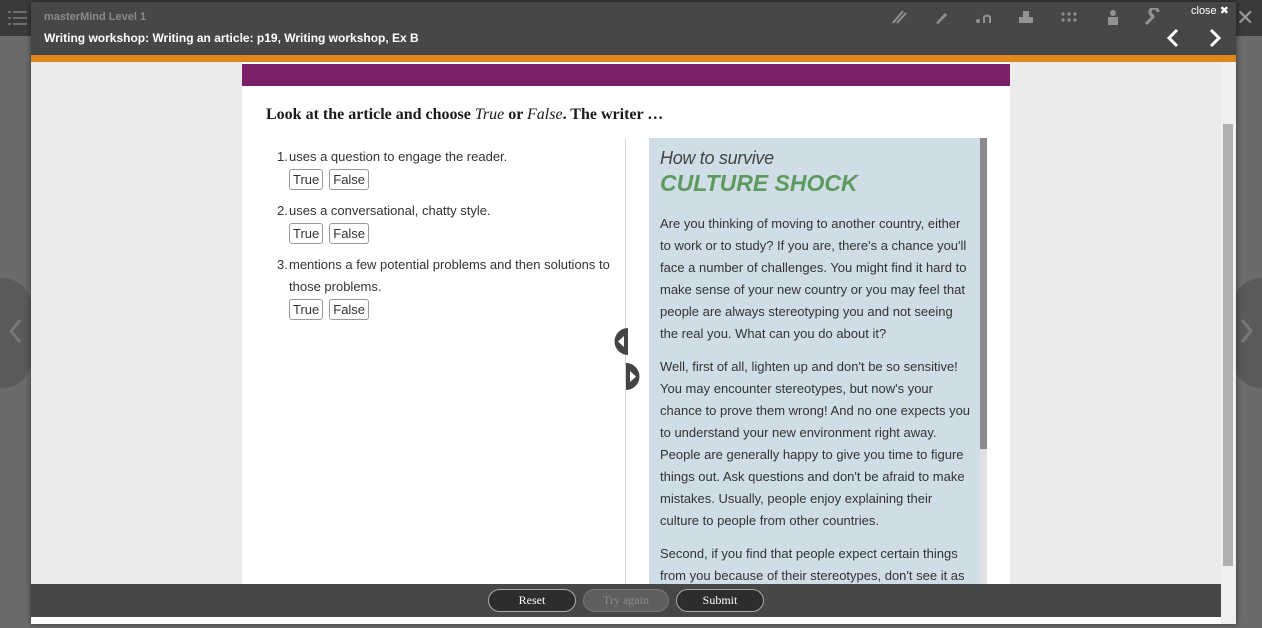  Describe the element at coordinates (398, 156) in the screenshot. I see `question-text: uses a question to engage the reader.` at that location.